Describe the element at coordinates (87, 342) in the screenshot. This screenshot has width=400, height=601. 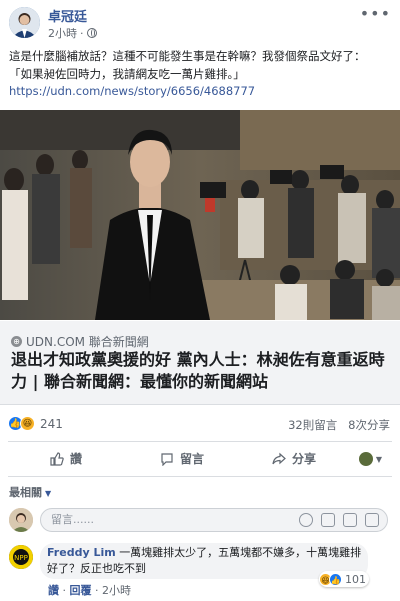
I see `link-source-label: UDN.COM 聯合新聞網` at that location.